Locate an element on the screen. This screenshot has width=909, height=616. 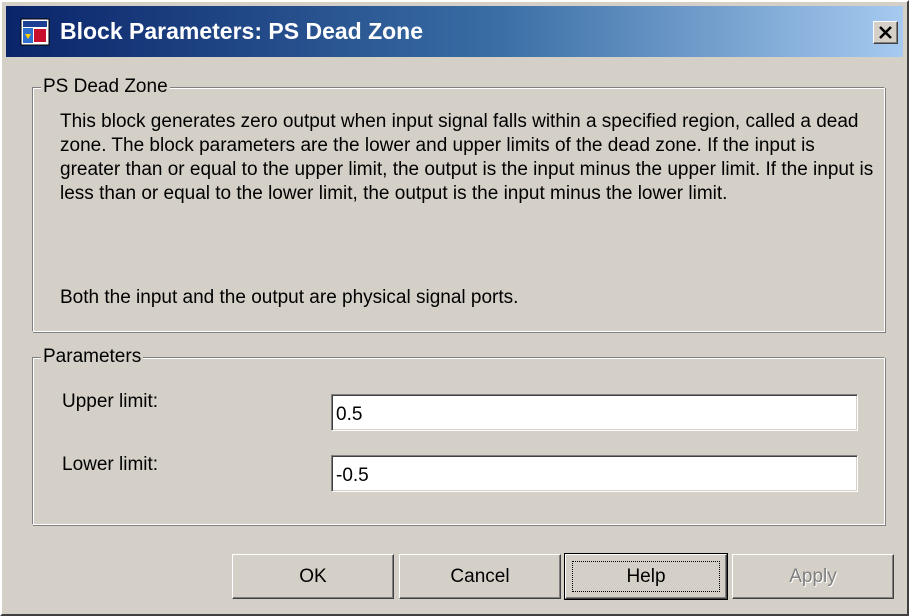
upper-limit-input is located at coordinates (594, 412).